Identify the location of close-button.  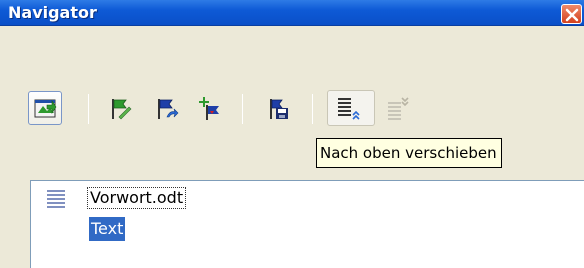
(571, 14).